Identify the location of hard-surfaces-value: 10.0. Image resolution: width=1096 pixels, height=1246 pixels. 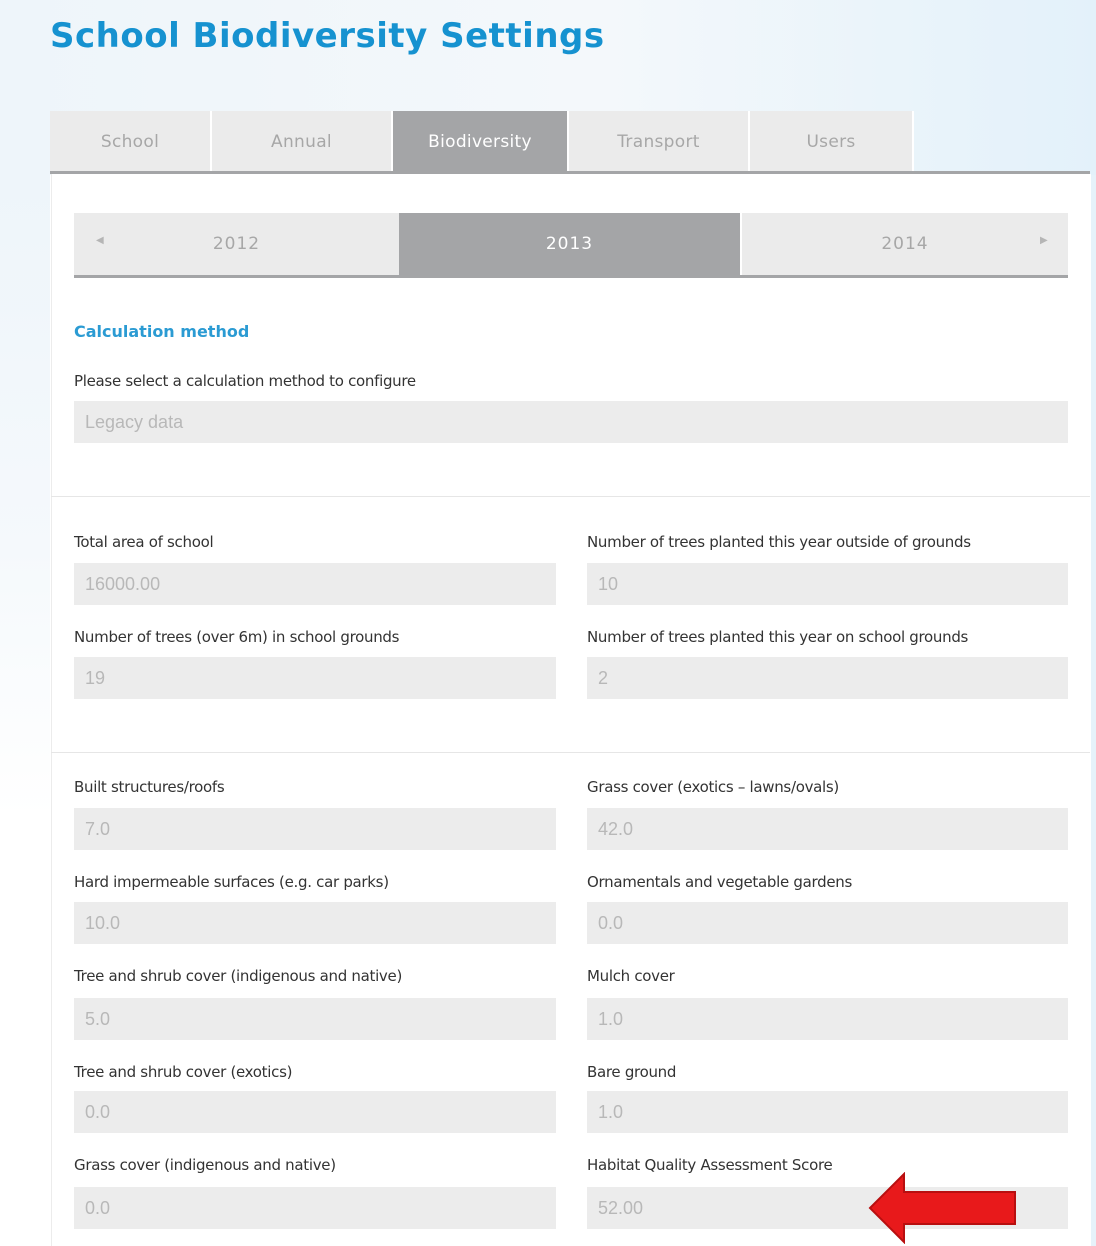
(103, 922).